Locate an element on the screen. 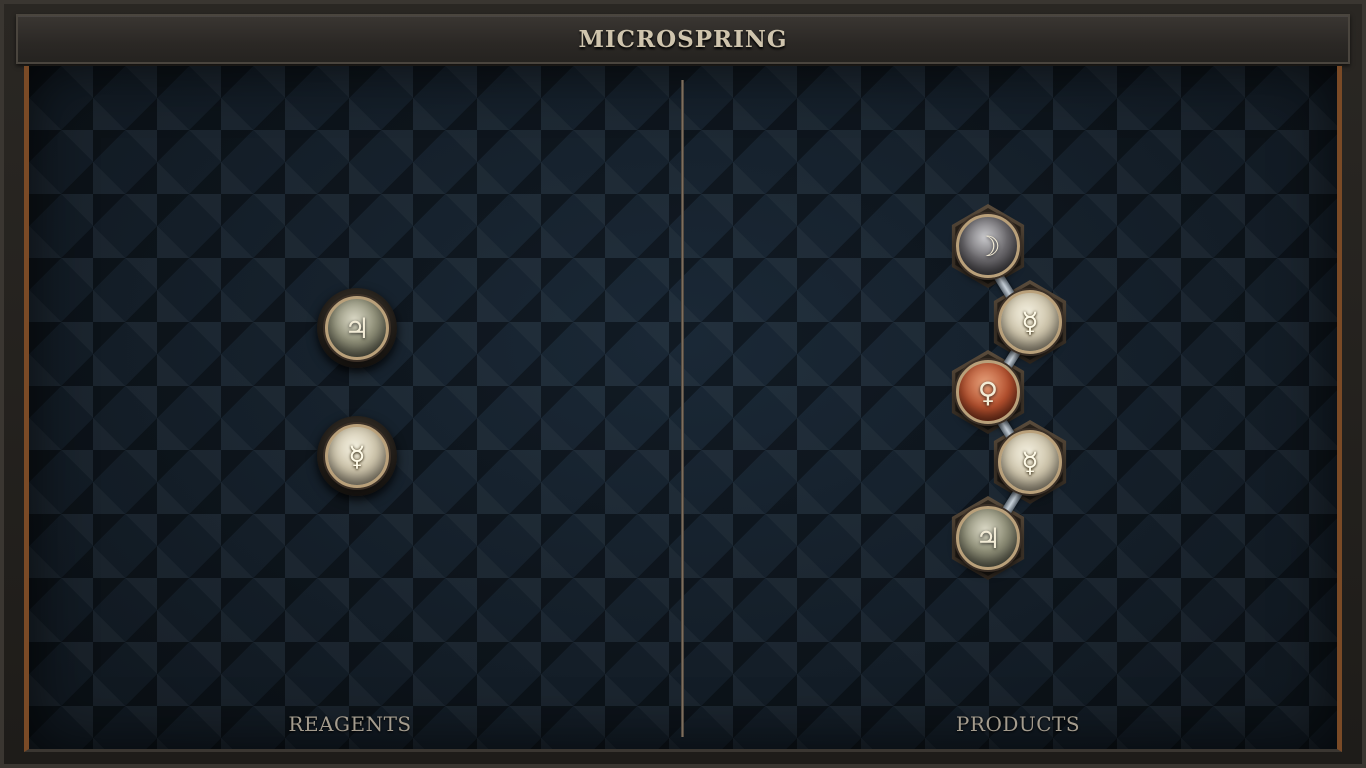 This screenshot has height=768, width=1366. reagent-atom-tin: ♃ is located at coordinates (357, 328).